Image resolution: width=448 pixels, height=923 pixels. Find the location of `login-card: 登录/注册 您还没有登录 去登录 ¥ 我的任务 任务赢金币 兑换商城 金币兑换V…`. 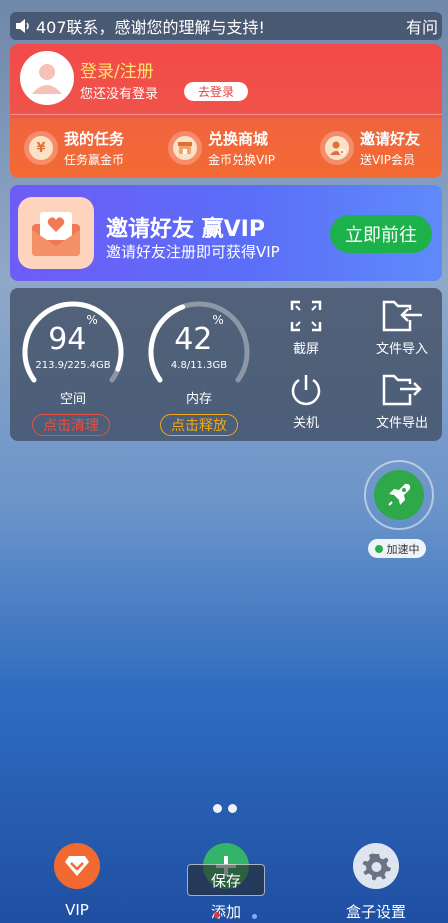

login-card: 登录/注册 您还没有登录 去登录 ¥ 我的任务 任务赢金币 兑换商城 金币兑换V… is located at coordinates (226, 111).